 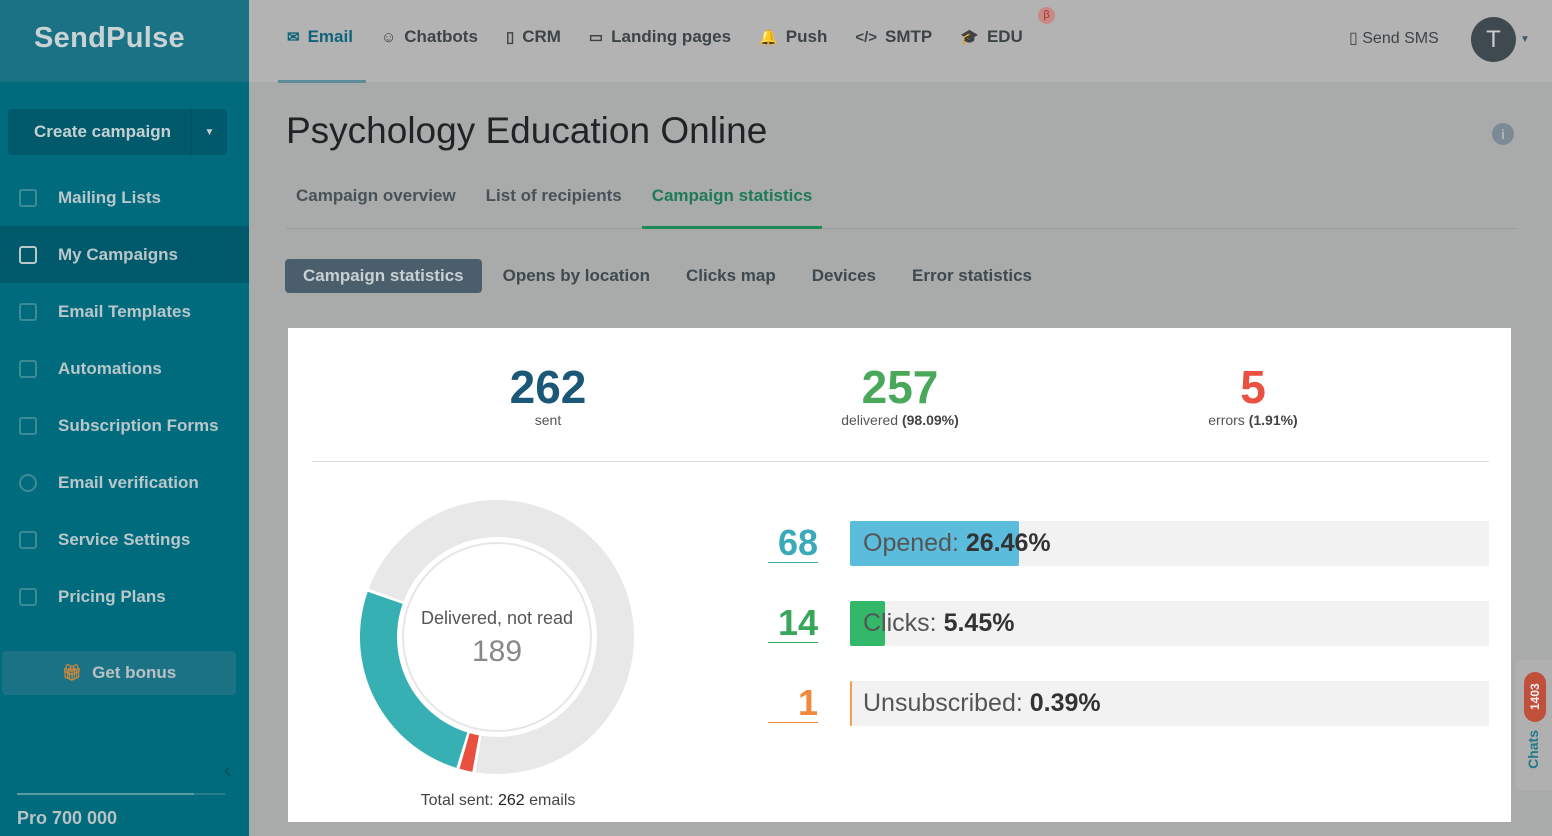 I want to click on phone-icon: ▯, so click(x=1356, y=38).